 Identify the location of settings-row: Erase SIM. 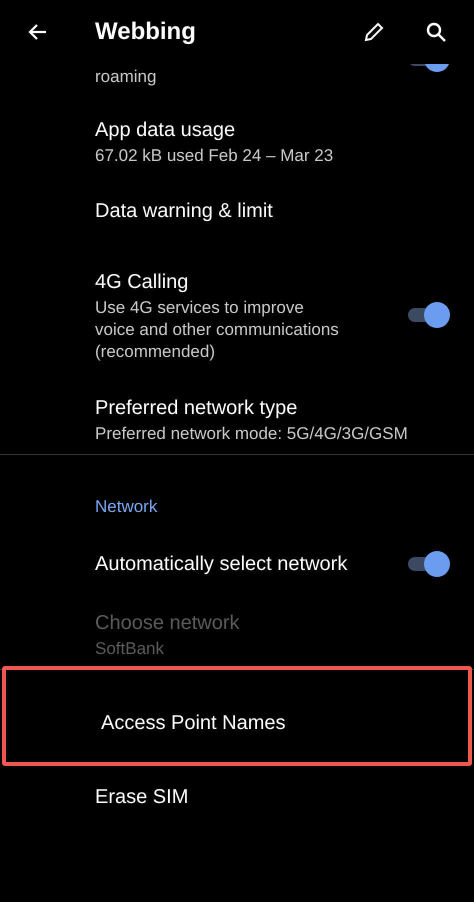
(237, 797).